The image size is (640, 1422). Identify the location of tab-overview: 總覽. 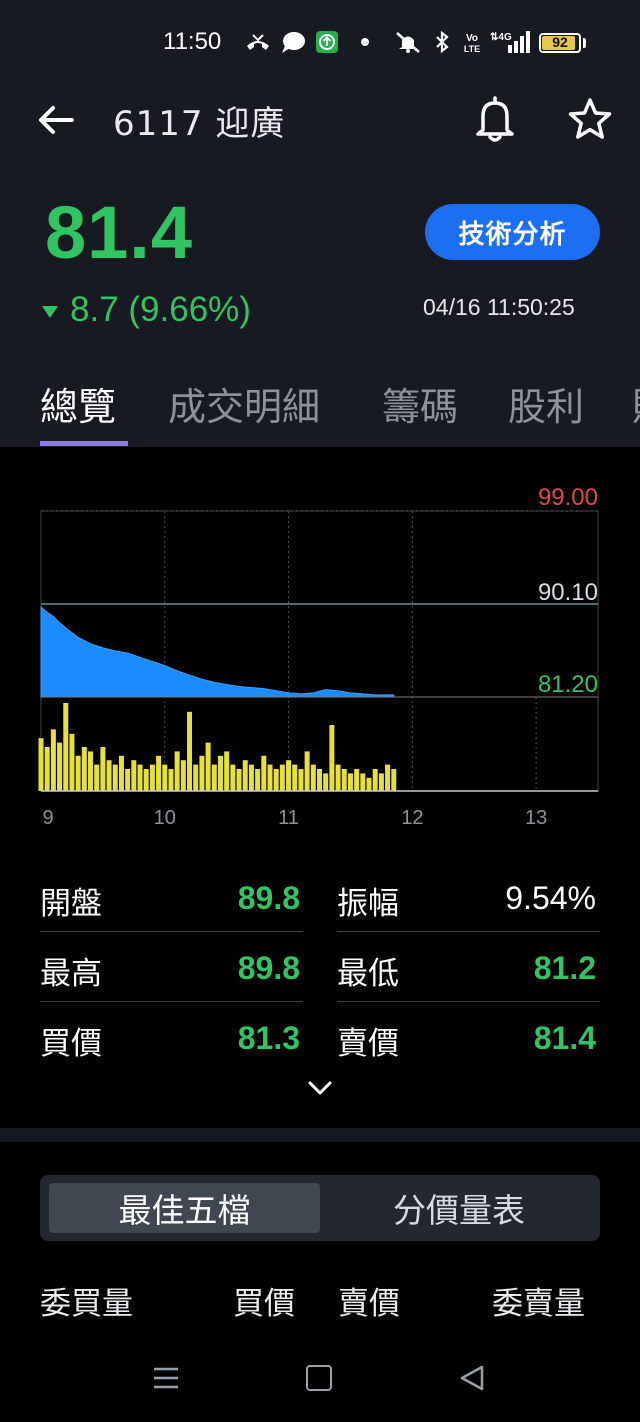
(78, 403).